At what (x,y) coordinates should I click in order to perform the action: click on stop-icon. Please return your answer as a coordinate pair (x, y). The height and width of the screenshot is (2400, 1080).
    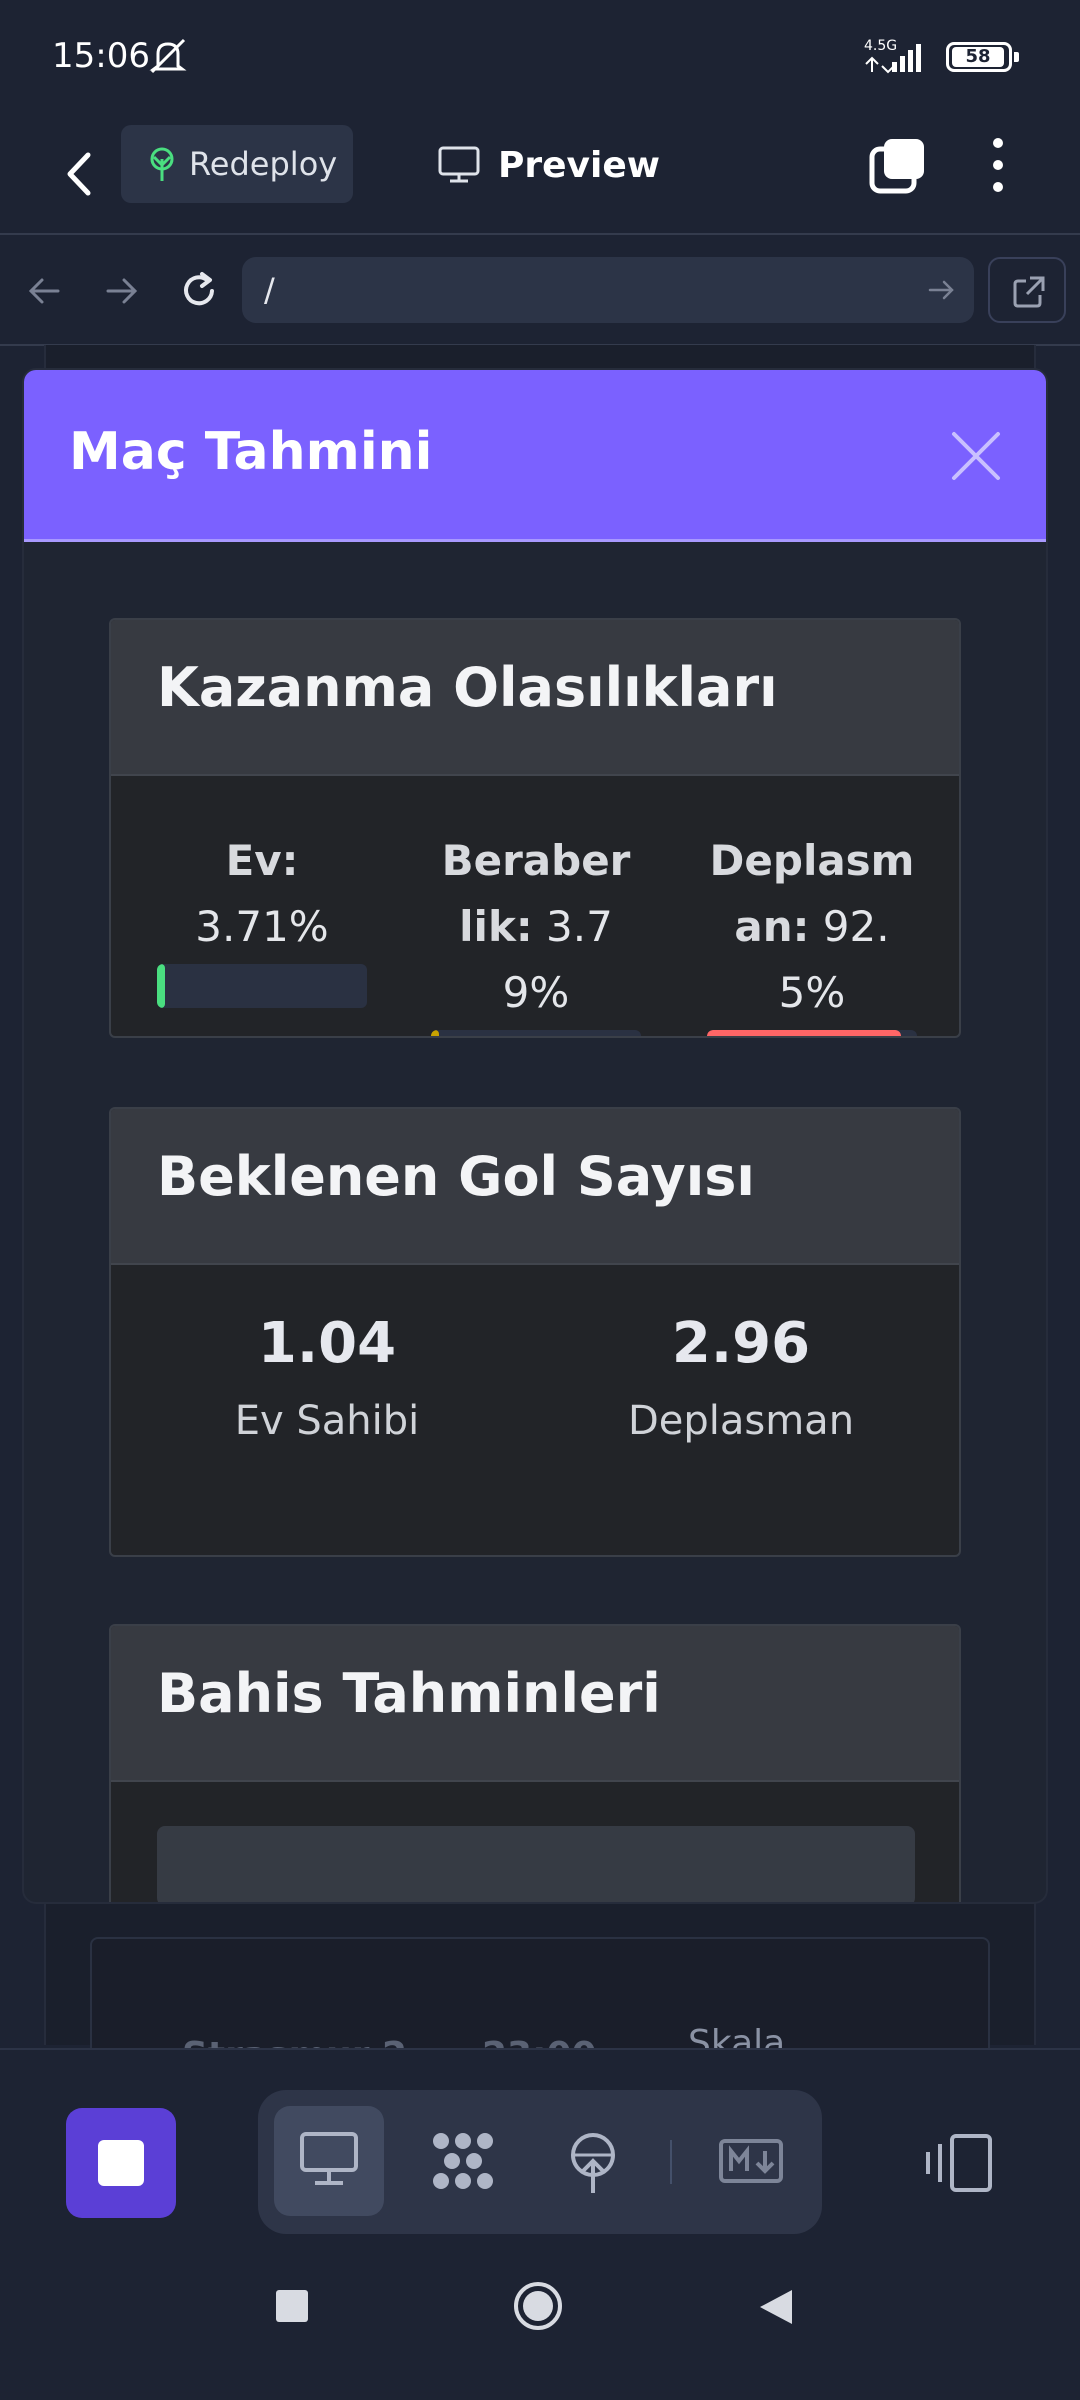
    Looking at the image, I should click on (121, 2163).